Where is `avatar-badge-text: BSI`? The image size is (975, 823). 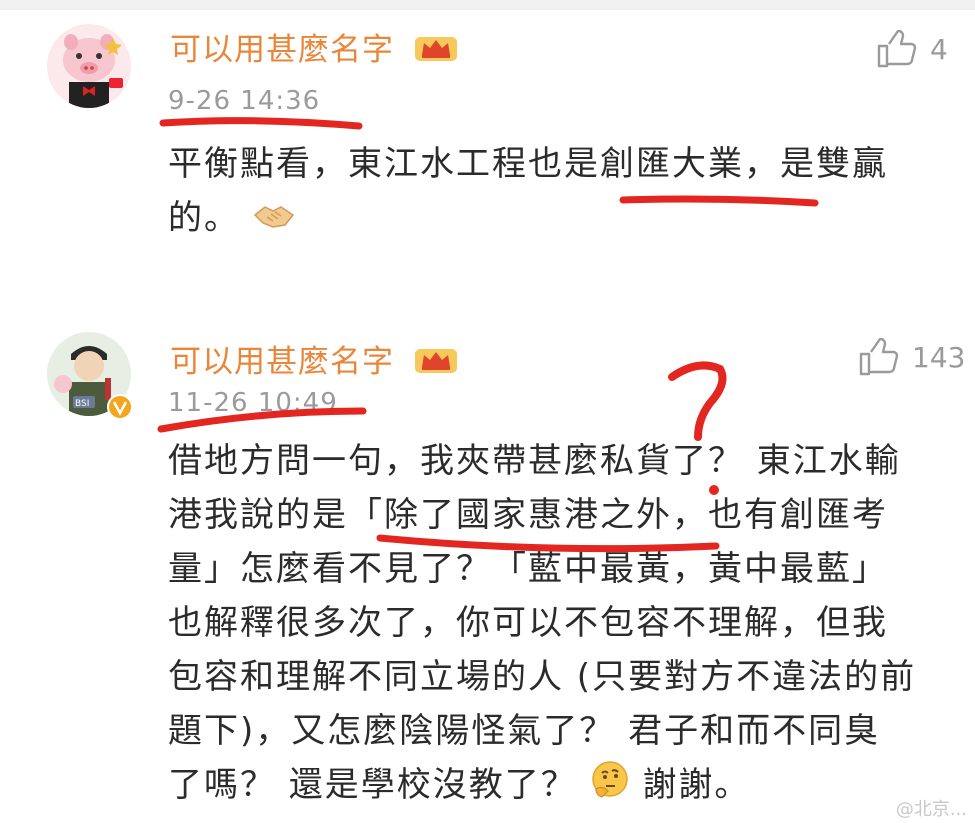
avatar-badge-text: BSI is located at coordinates (82, 404).